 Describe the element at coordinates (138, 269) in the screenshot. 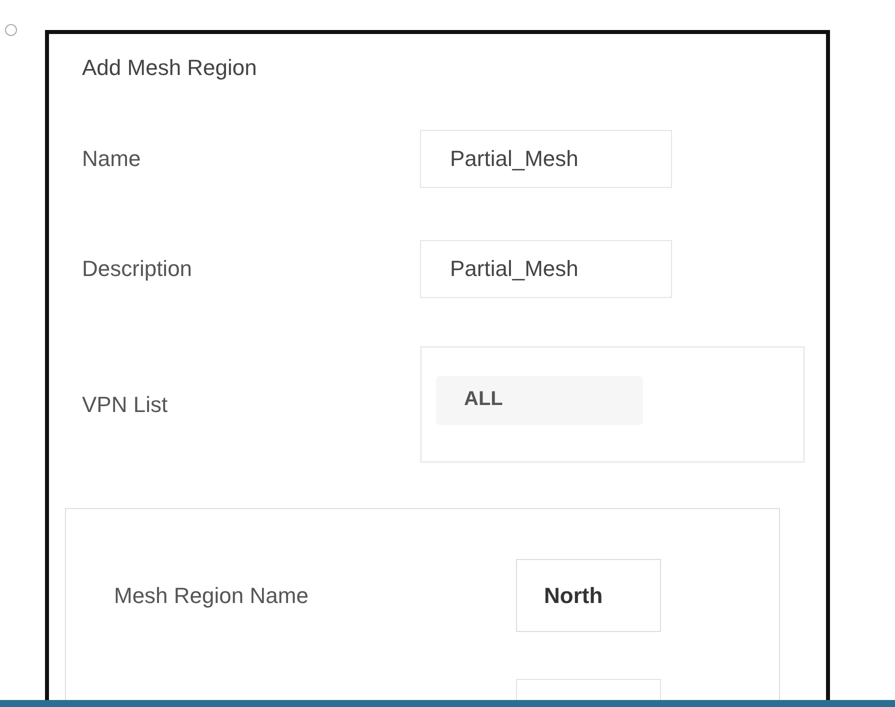

I see `field-label: Description` at that location.